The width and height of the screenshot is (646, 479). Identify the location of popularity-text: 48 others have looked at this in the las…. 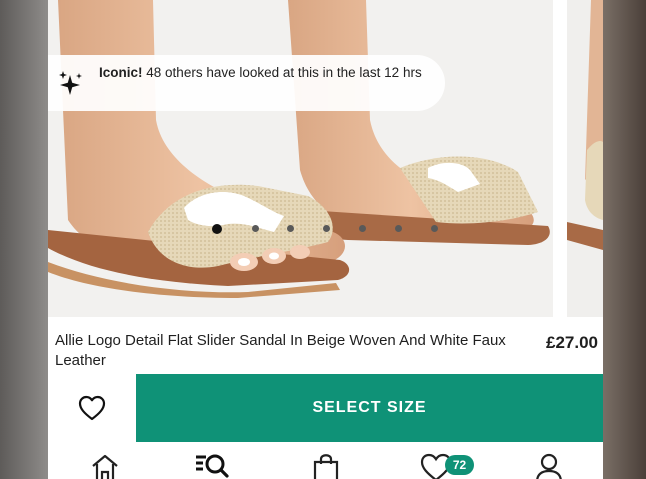
(284, 72).